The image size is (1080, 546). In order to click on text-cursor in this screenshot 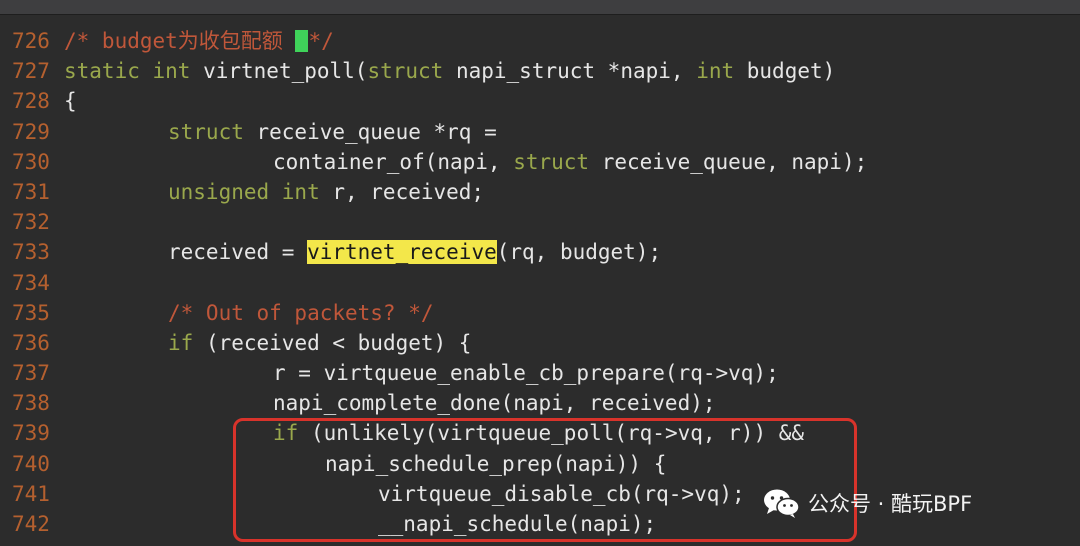, I will do `click(302, 41)`.